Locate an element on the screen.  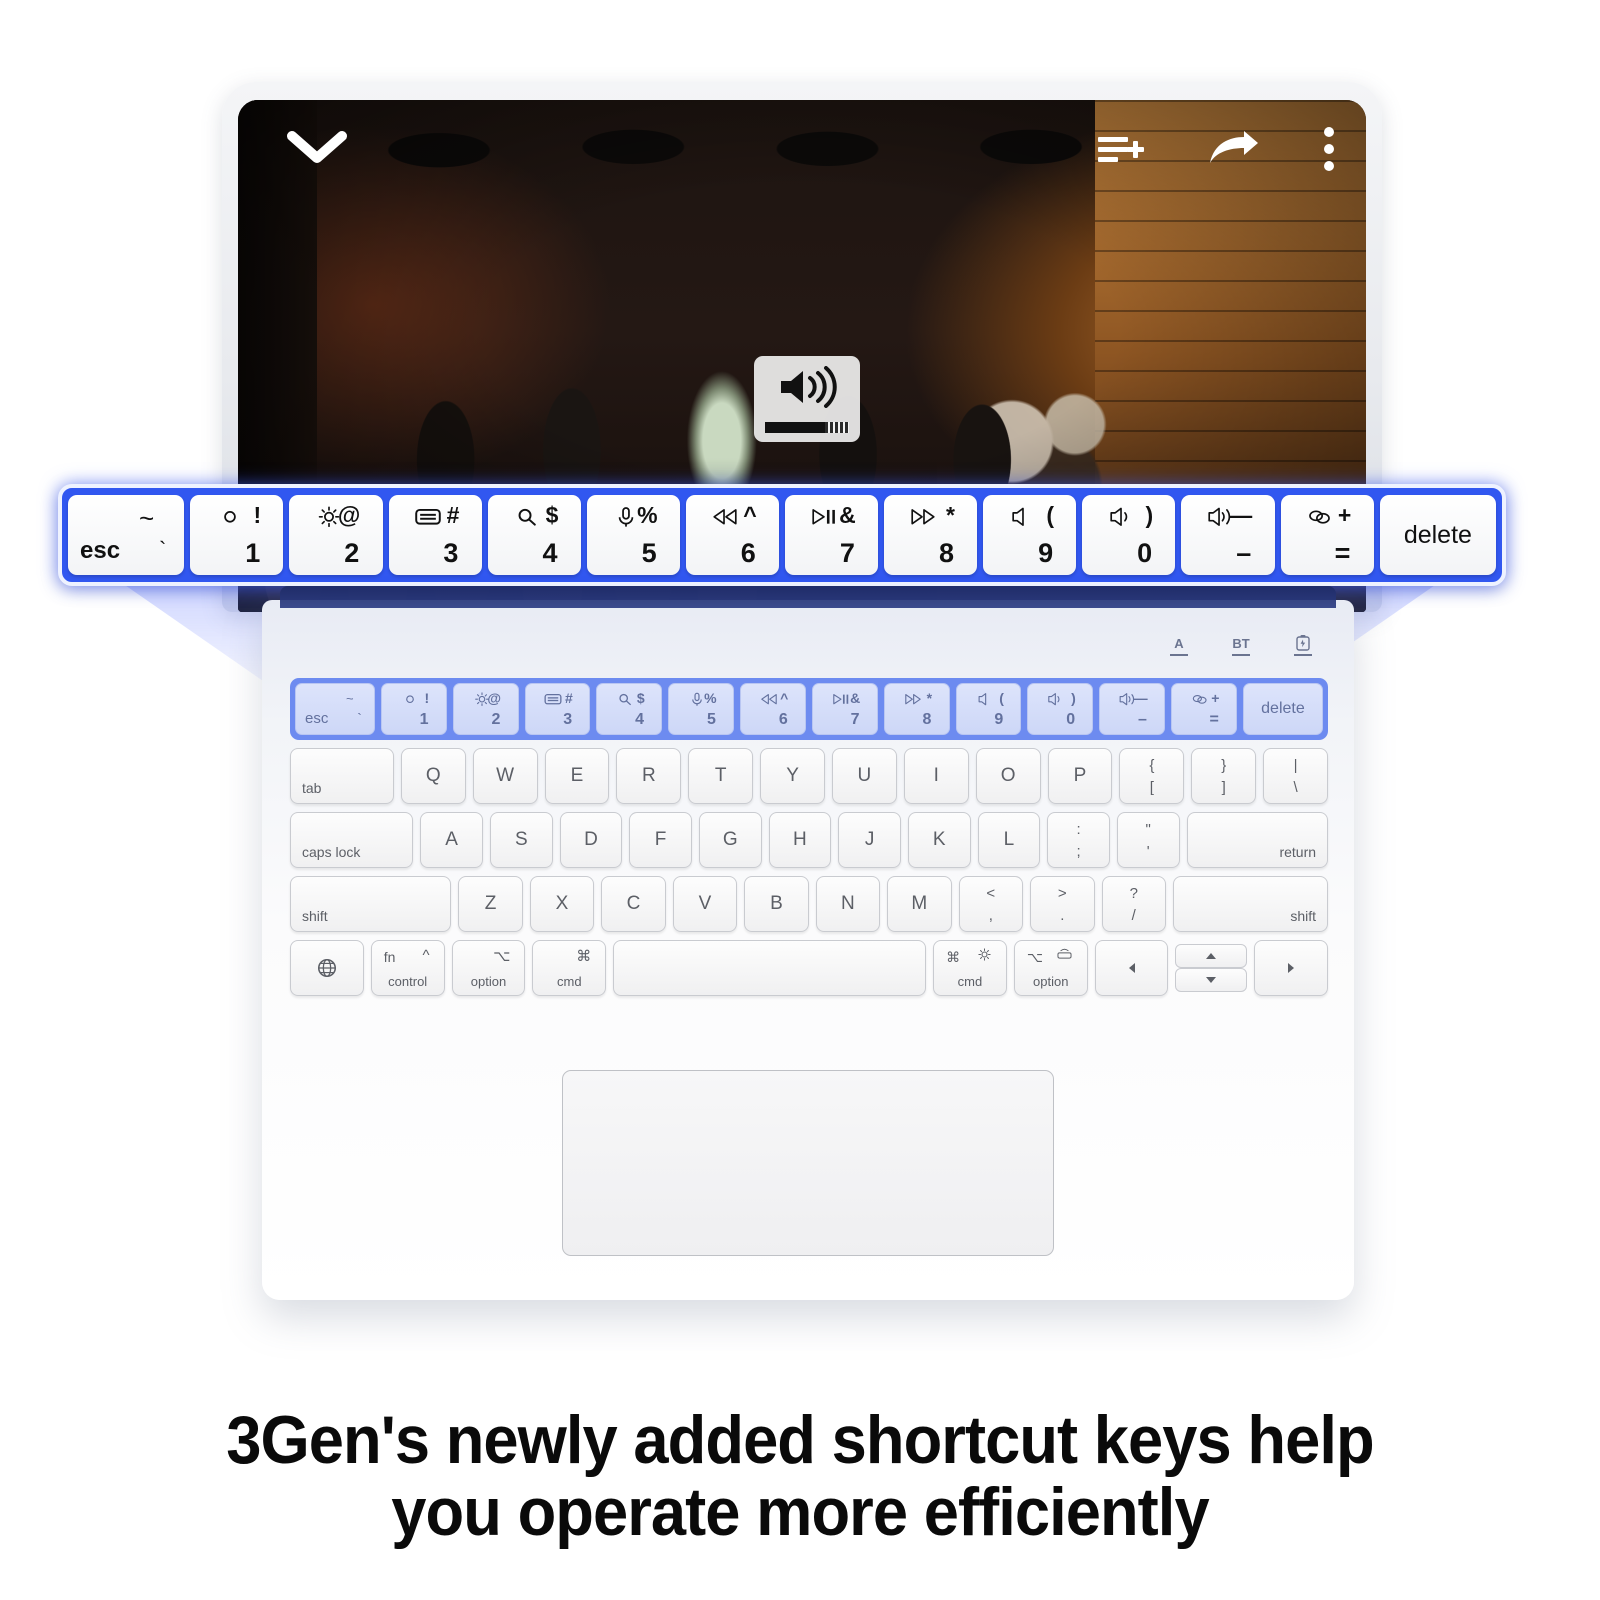
chevron-down-icon is located at coordinates (317, 150).